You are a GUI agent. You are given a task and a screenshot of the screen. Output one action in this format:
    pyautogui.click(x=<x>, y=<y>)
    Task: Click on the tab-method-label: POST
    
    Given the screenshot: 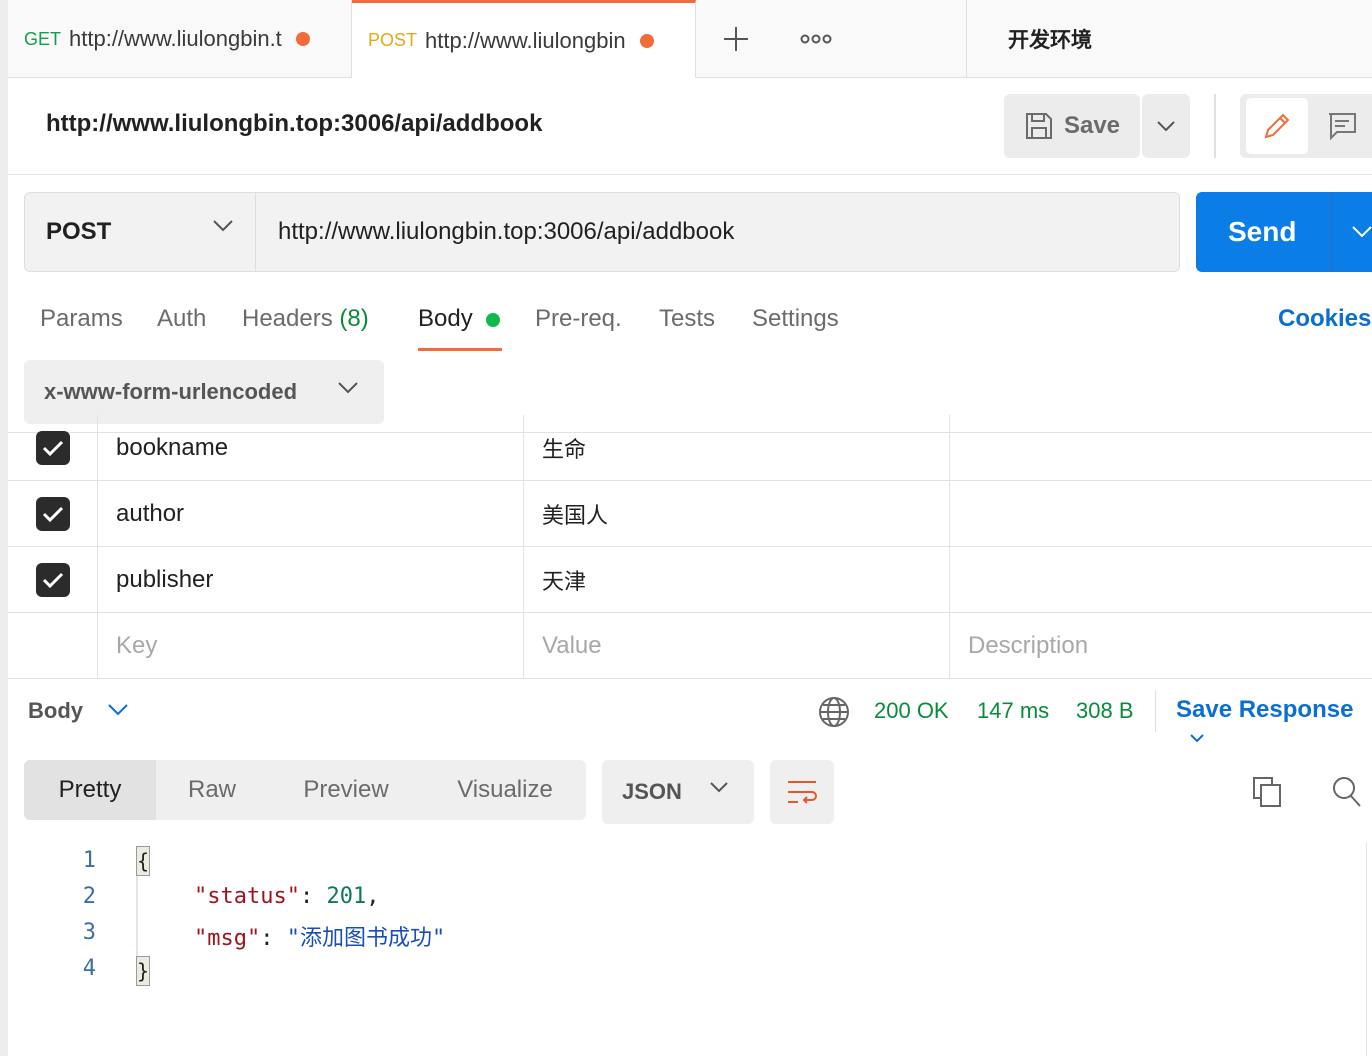 What is the action you would take?
    pyautogui.click(x=393, y=40)
    